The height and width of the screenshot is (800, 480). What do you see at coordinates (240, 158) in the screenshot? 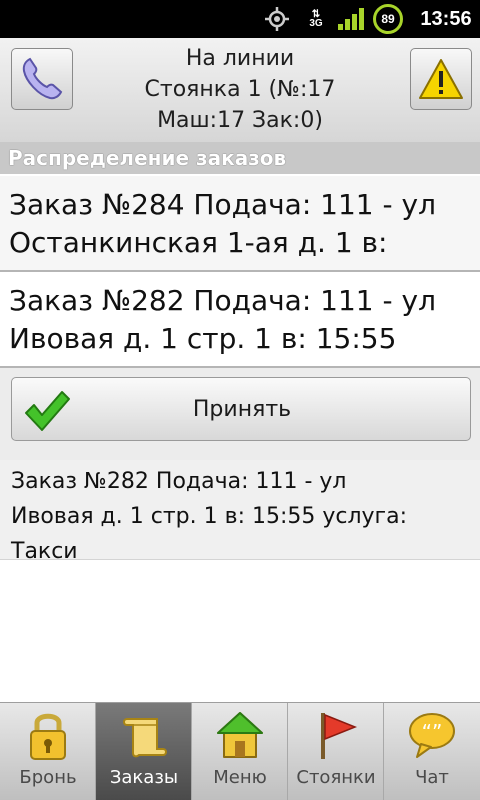
I see `section-title: Распределение заказов` at bounding box center [240, 158].